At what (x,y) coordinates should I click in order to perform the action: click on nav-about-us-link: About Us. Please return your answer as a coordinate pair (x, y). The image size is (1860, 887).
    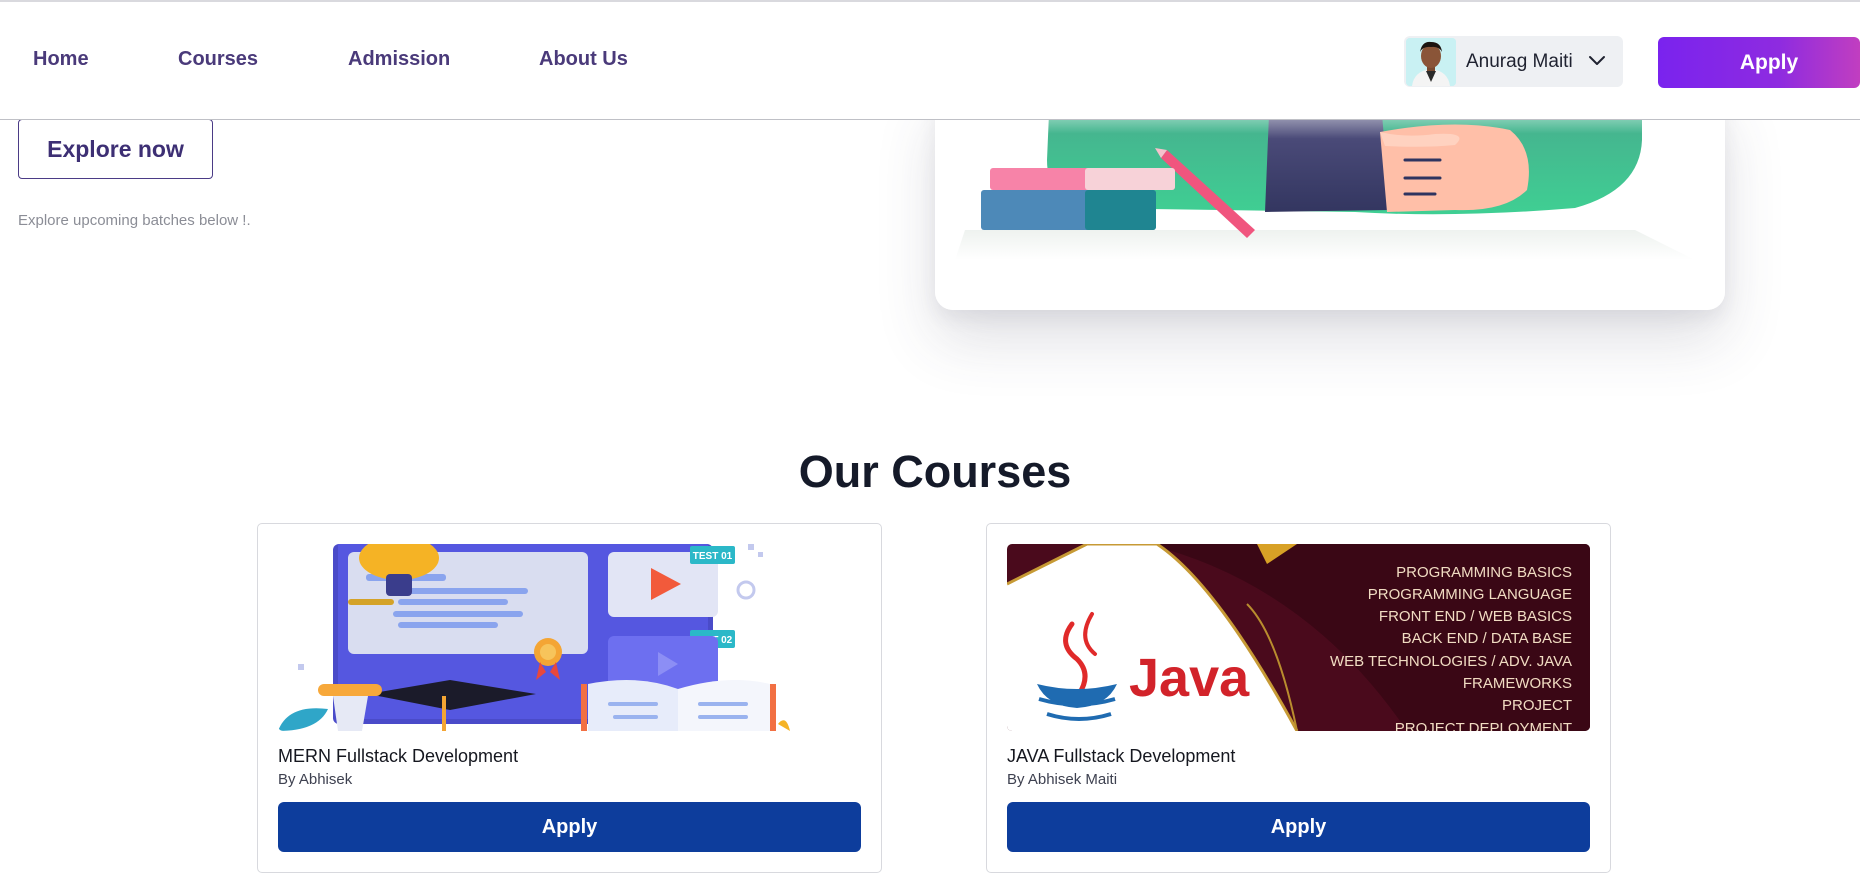
    Looking at the image, I should click on (583, 59).